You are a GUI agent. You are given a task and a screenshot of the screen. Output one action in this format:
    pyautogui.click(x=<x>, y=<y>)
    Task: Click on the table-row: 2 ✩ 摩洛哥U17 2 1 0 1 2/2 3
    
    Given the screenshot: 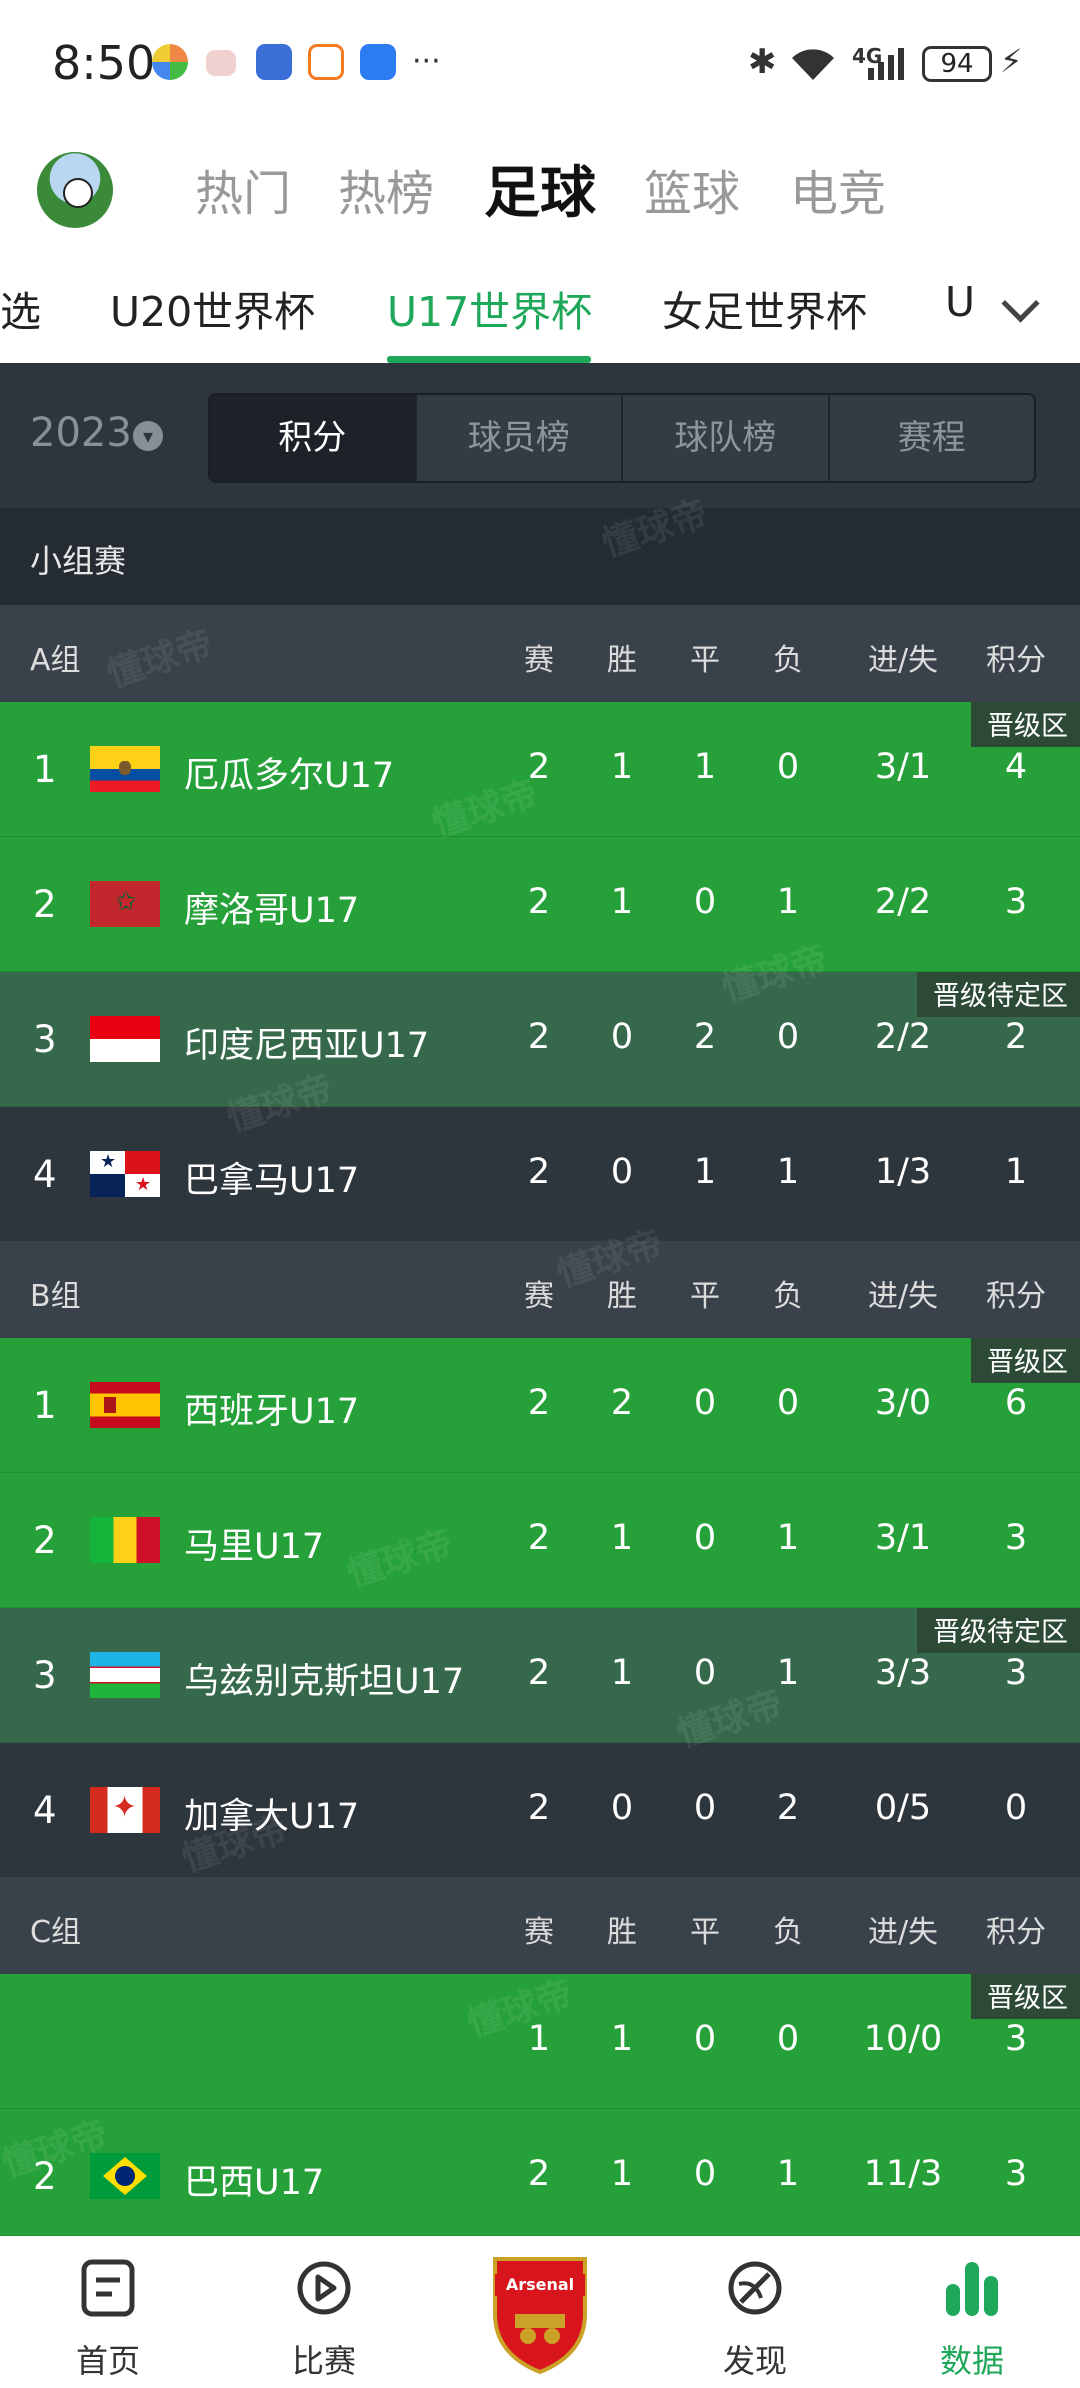 What is the action you would take?
    pyautogui.click(x=540, y=904)
    